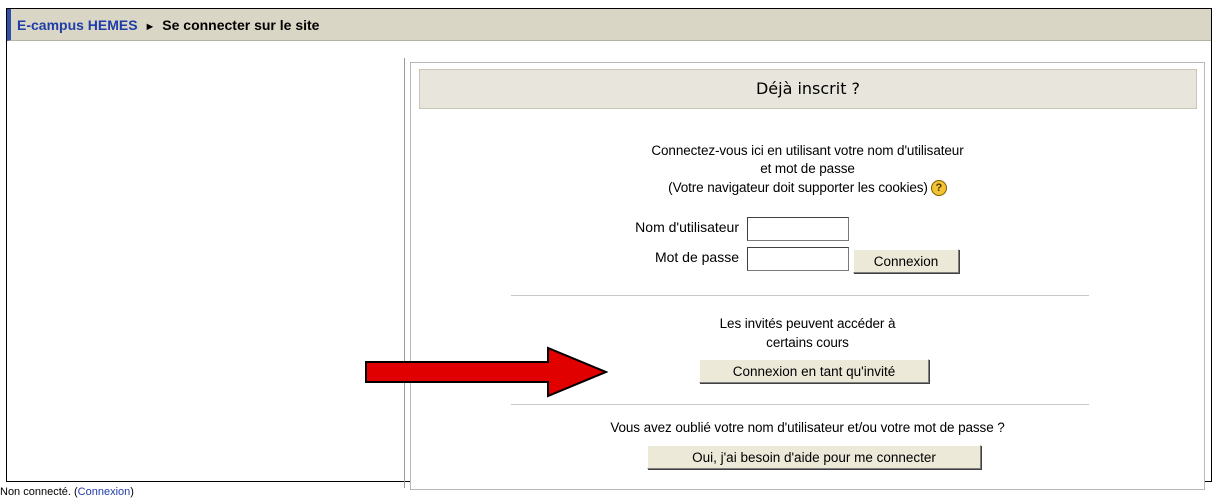  What do you see at coordinates (104, 492) in the screenshot?
I see `footer-login-link: Connexion` at bounding box center [104, 492].